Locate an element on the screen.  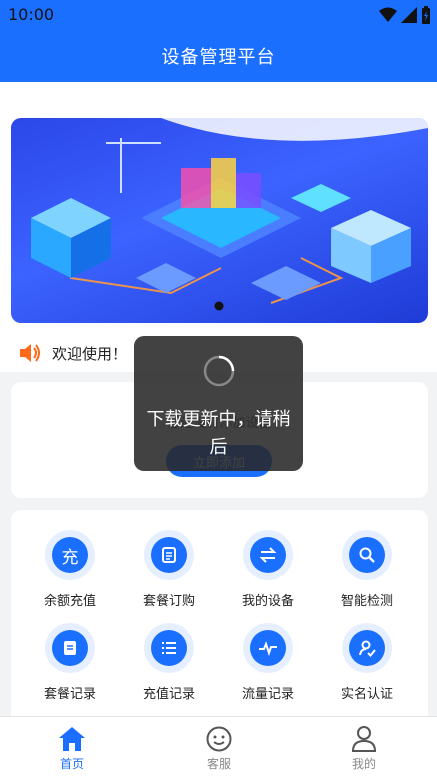
menu-item-label: 套餐记录 is located at coordinates (69, 694).